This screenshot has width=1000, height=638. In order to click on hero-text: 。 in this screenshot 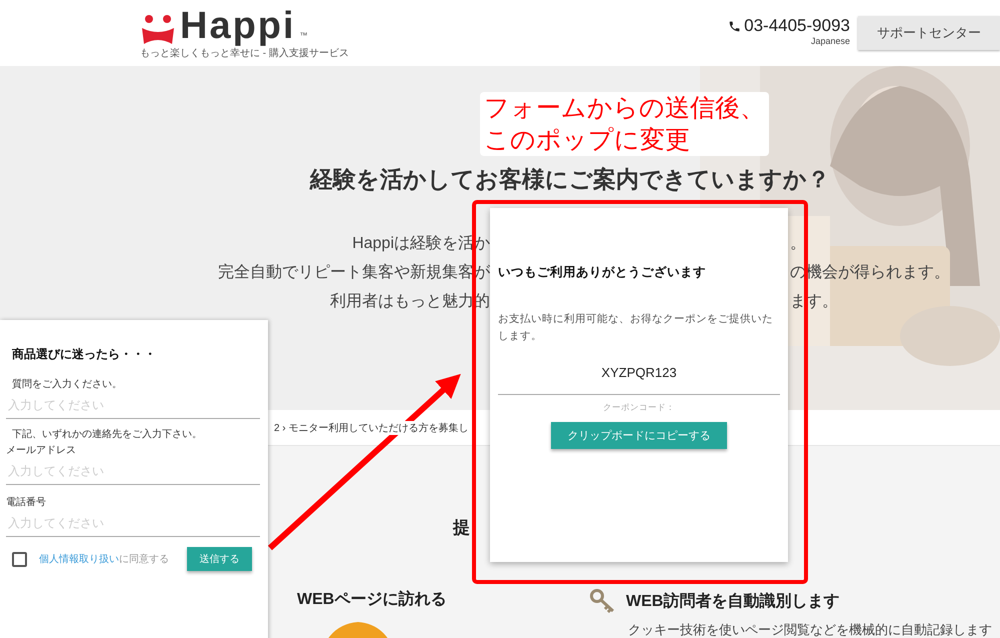, I will do `click(798, 244)`.